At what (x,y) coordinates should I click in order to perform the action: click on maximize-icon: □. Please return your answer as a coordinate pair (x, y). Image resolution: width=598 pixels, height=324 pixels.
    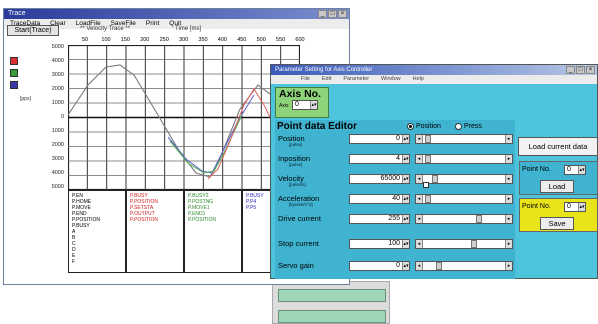
    Looking at the image, I should click on (332, 14).